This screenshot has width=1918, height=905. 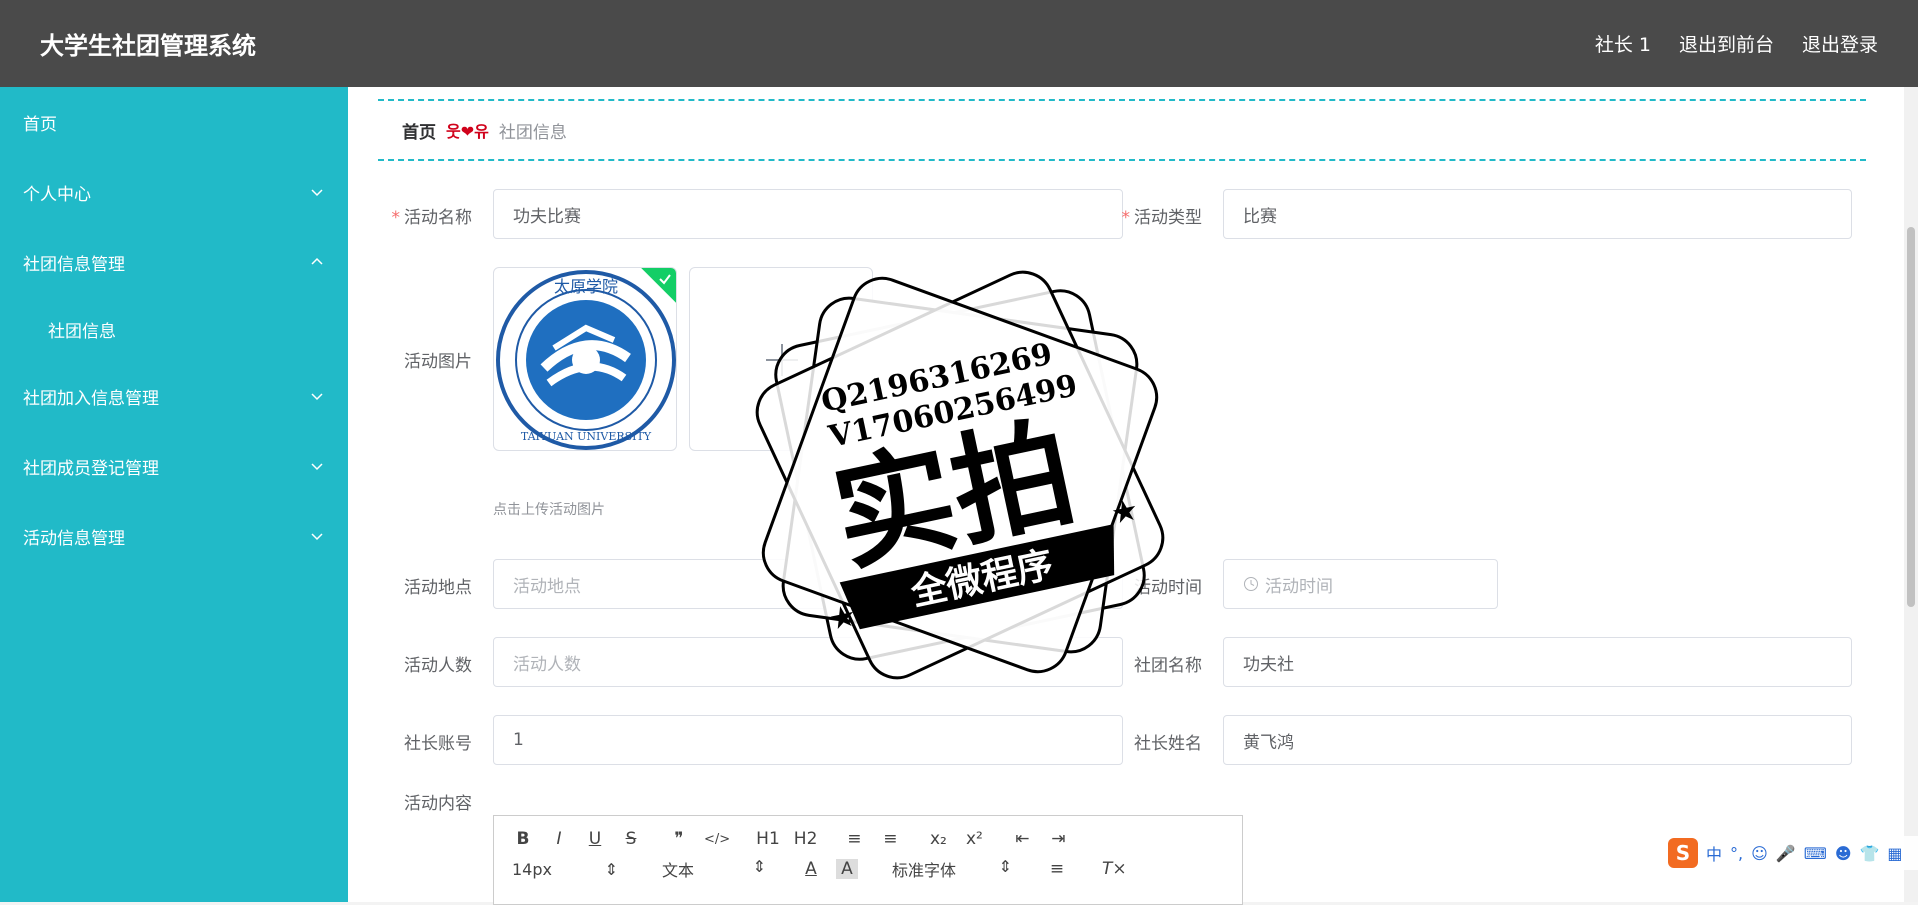 I want to click on activity-image-label: 活动图片, so click(x=438, y=362).